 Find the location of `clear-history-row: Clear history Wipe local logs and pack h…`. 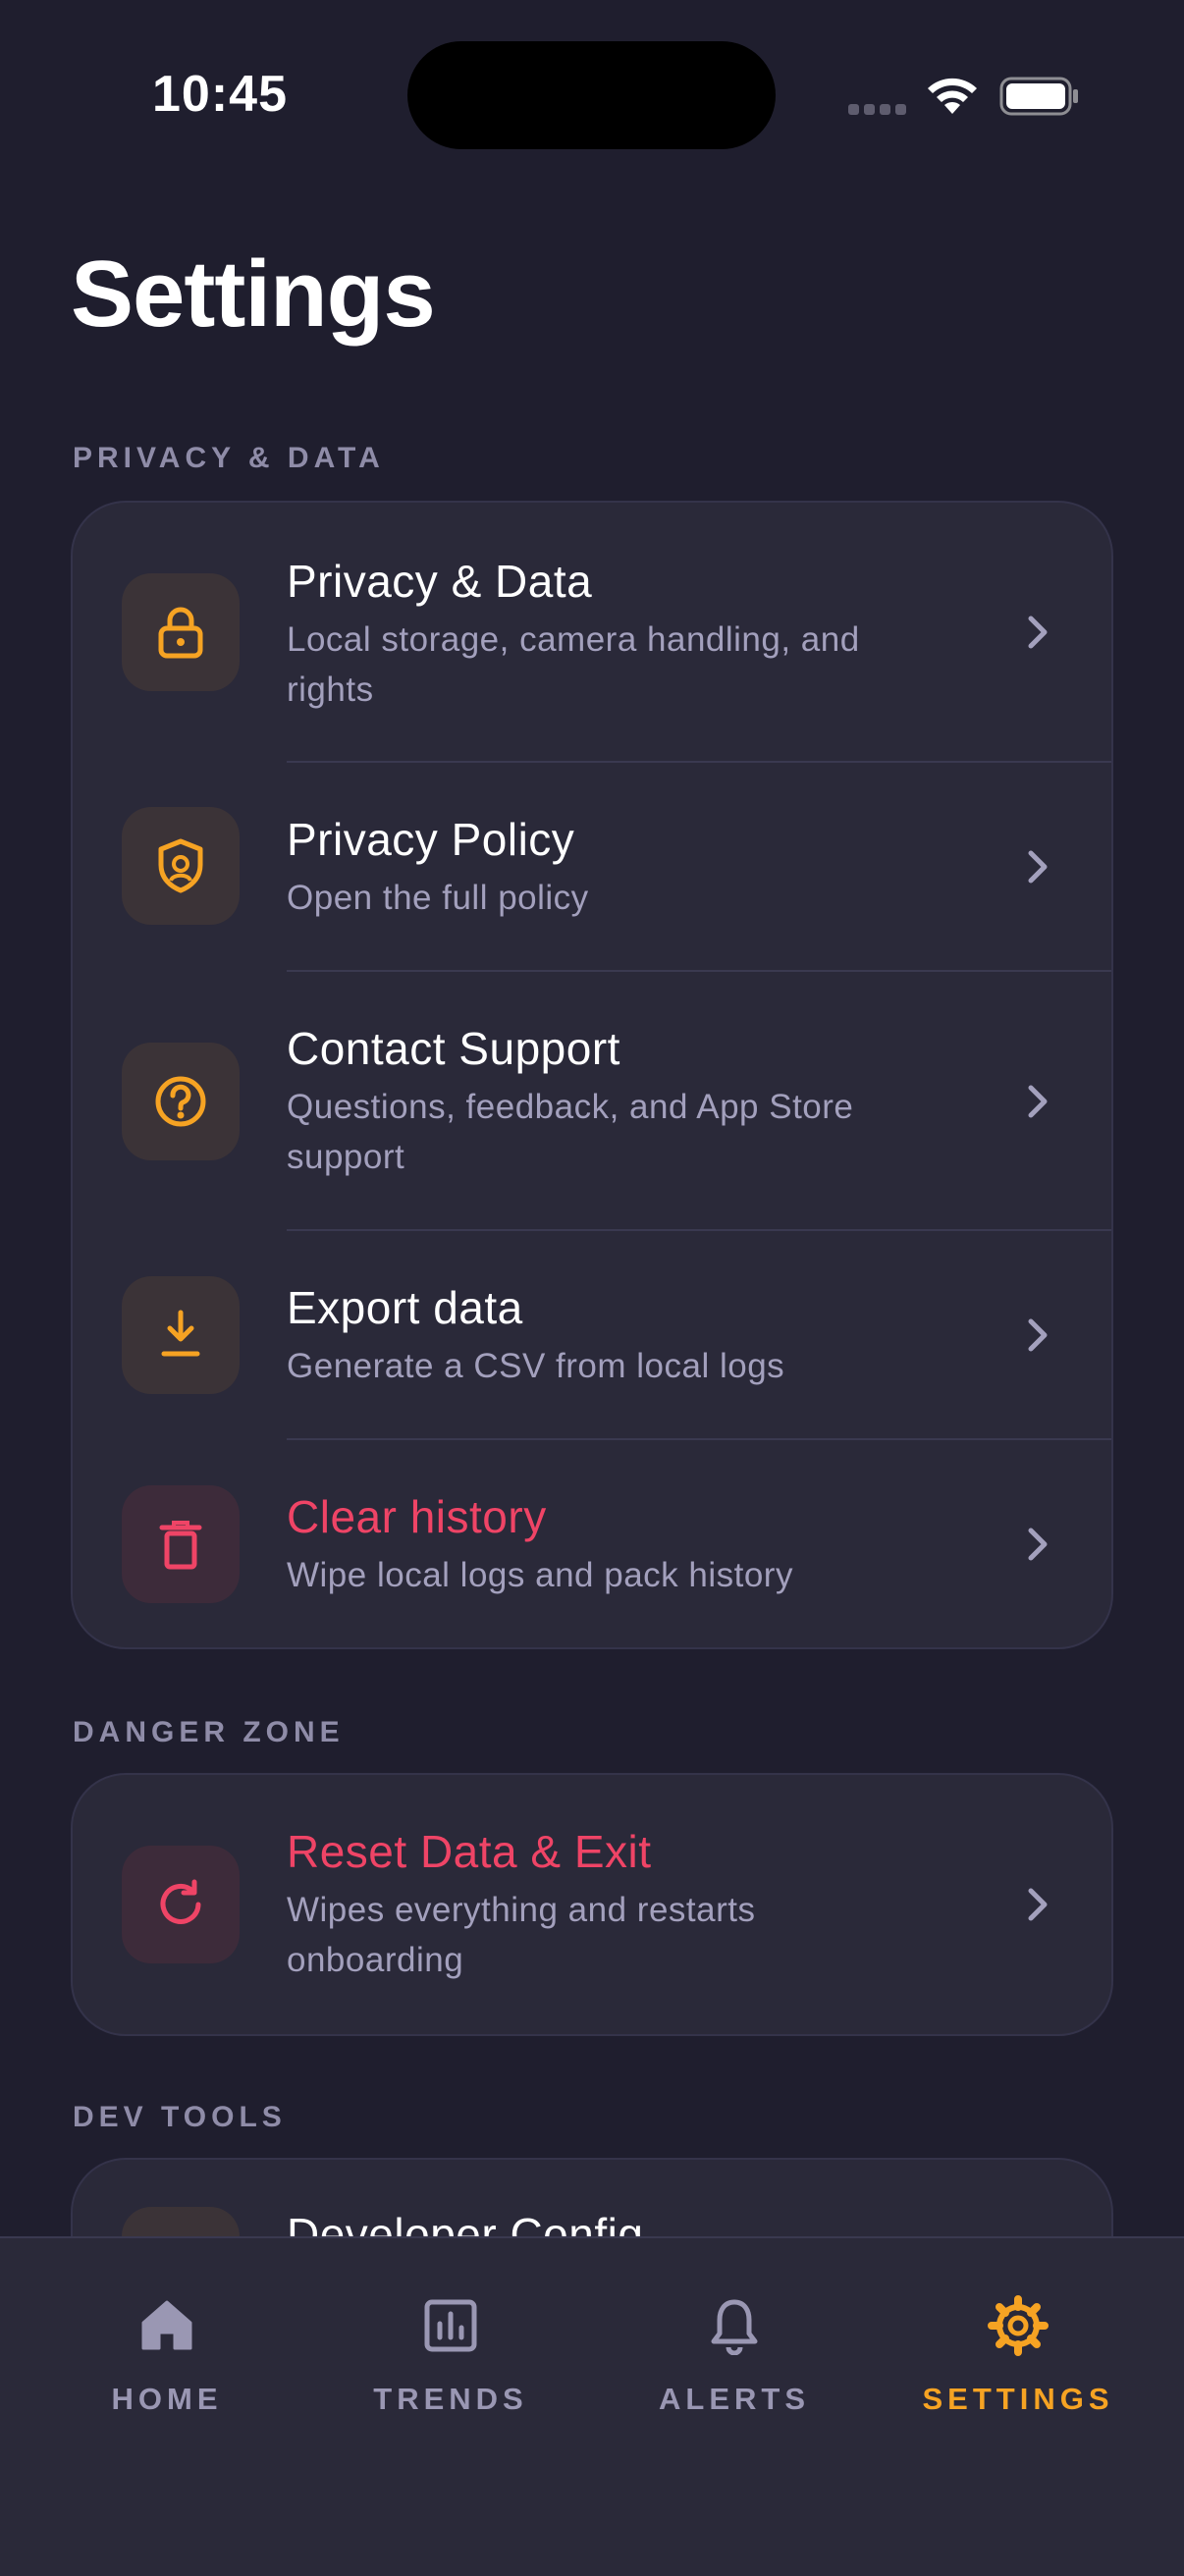

clear-history-row: Clear history Wipe local logs and pack h… is located at coordinates (592, 1543).